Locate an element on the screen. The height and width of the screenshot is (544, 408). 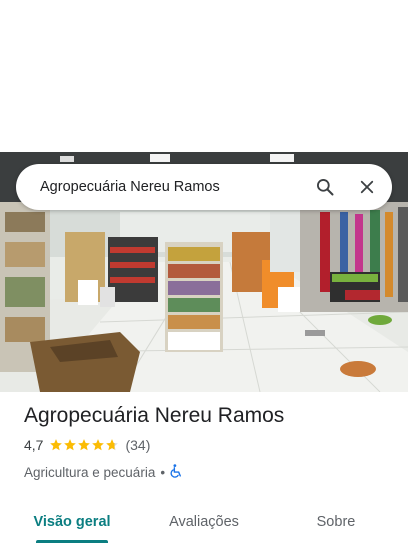
search-bar: Agropecuária Nereu Ramos is located at coordinates (204, 187).